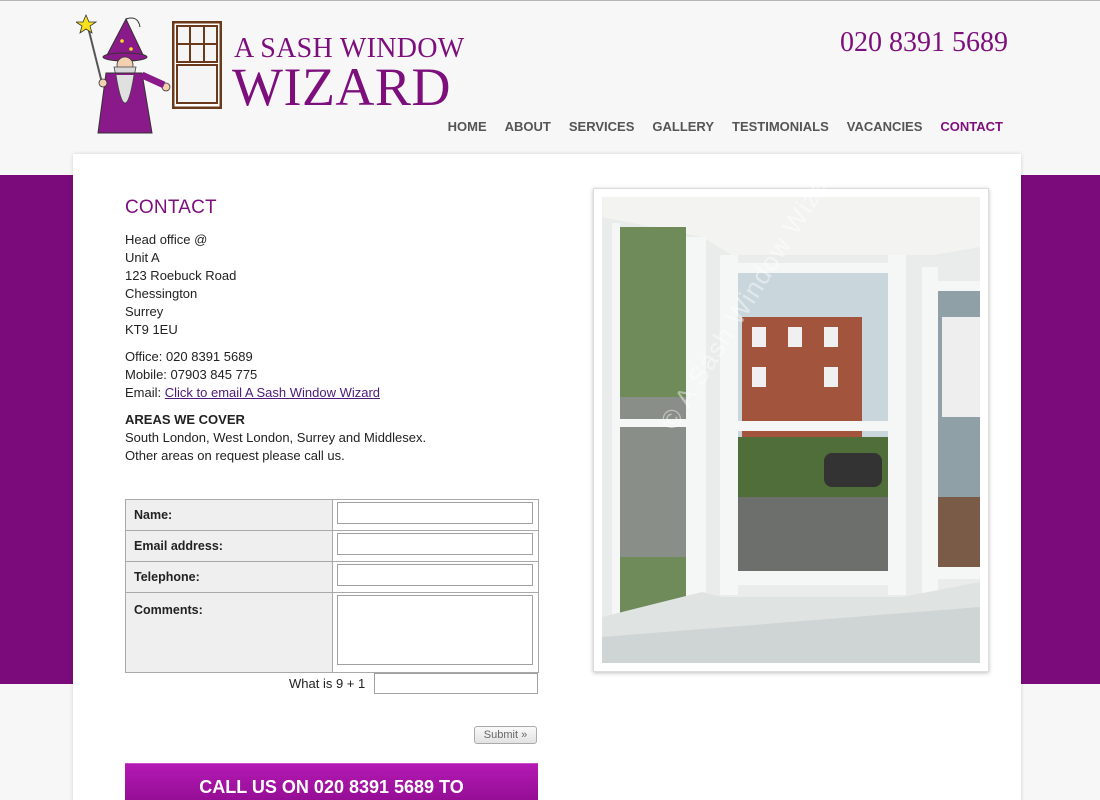 This screenshot has height=800, width=1100. Describe the element at coordinates (229, 515) in the screenshot. I see `name-label: Name:` at that location.